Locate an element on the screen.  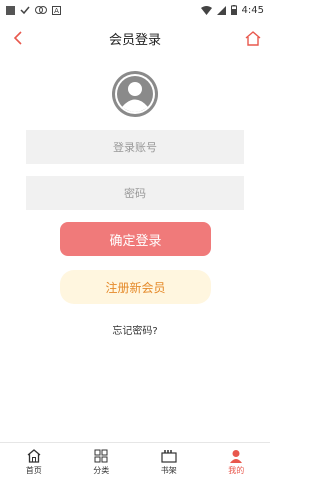
user-icon is located at coordinates (236, 456).